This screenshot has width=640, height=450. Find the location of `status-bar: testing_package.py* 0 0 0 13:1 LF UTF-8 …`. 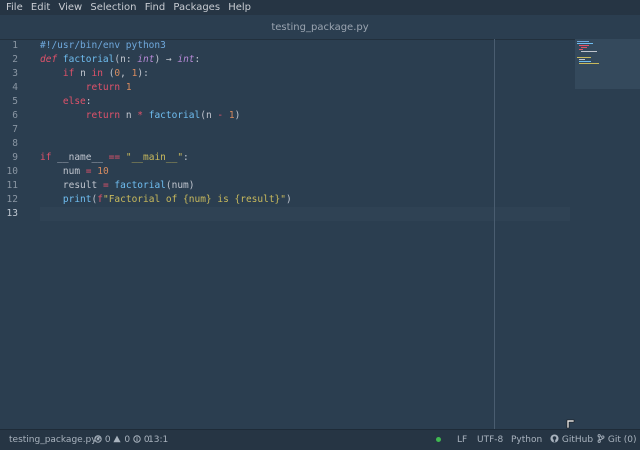

status-bar: testing_package.py* 0 0 0 13:1 LF UTF-8 … is located at coordinates (320, 439).